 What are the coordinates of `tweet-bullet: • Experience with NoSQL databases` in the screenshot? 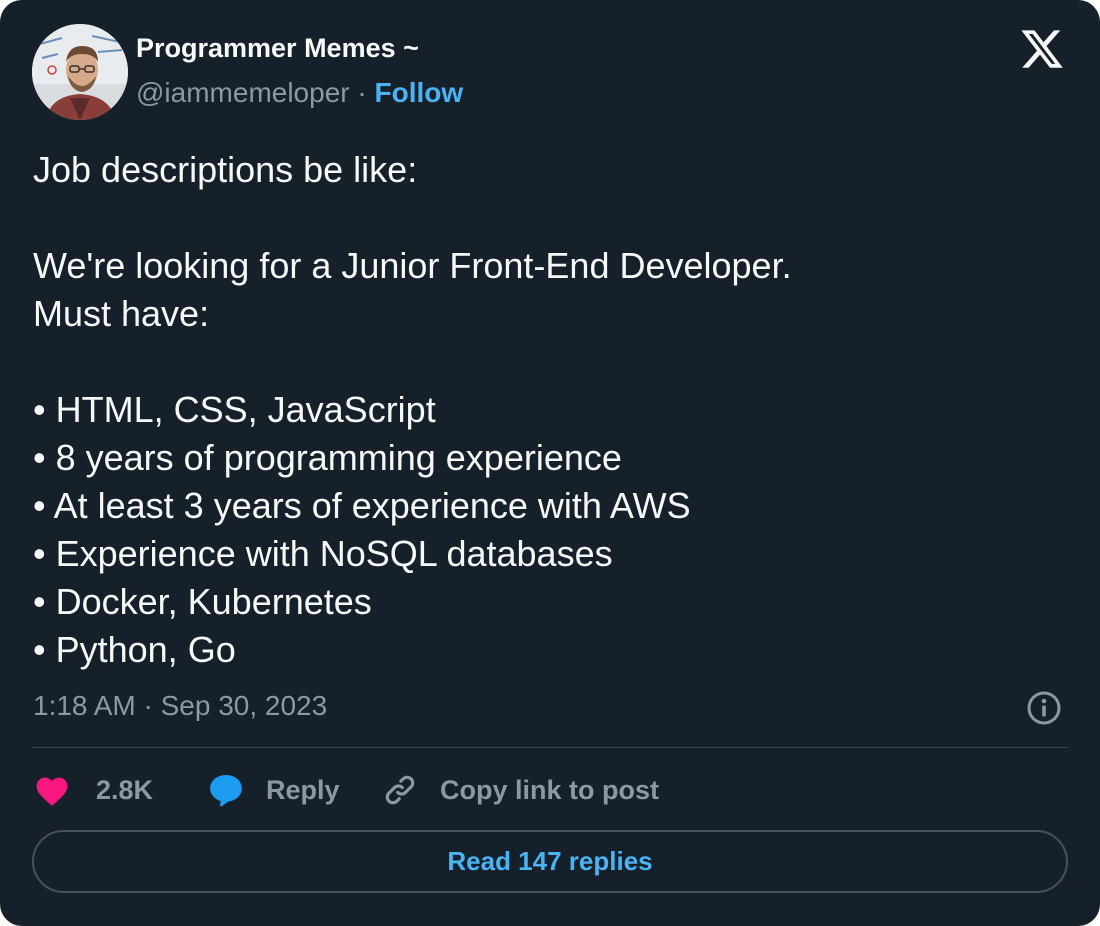 It's located at (323, 553).